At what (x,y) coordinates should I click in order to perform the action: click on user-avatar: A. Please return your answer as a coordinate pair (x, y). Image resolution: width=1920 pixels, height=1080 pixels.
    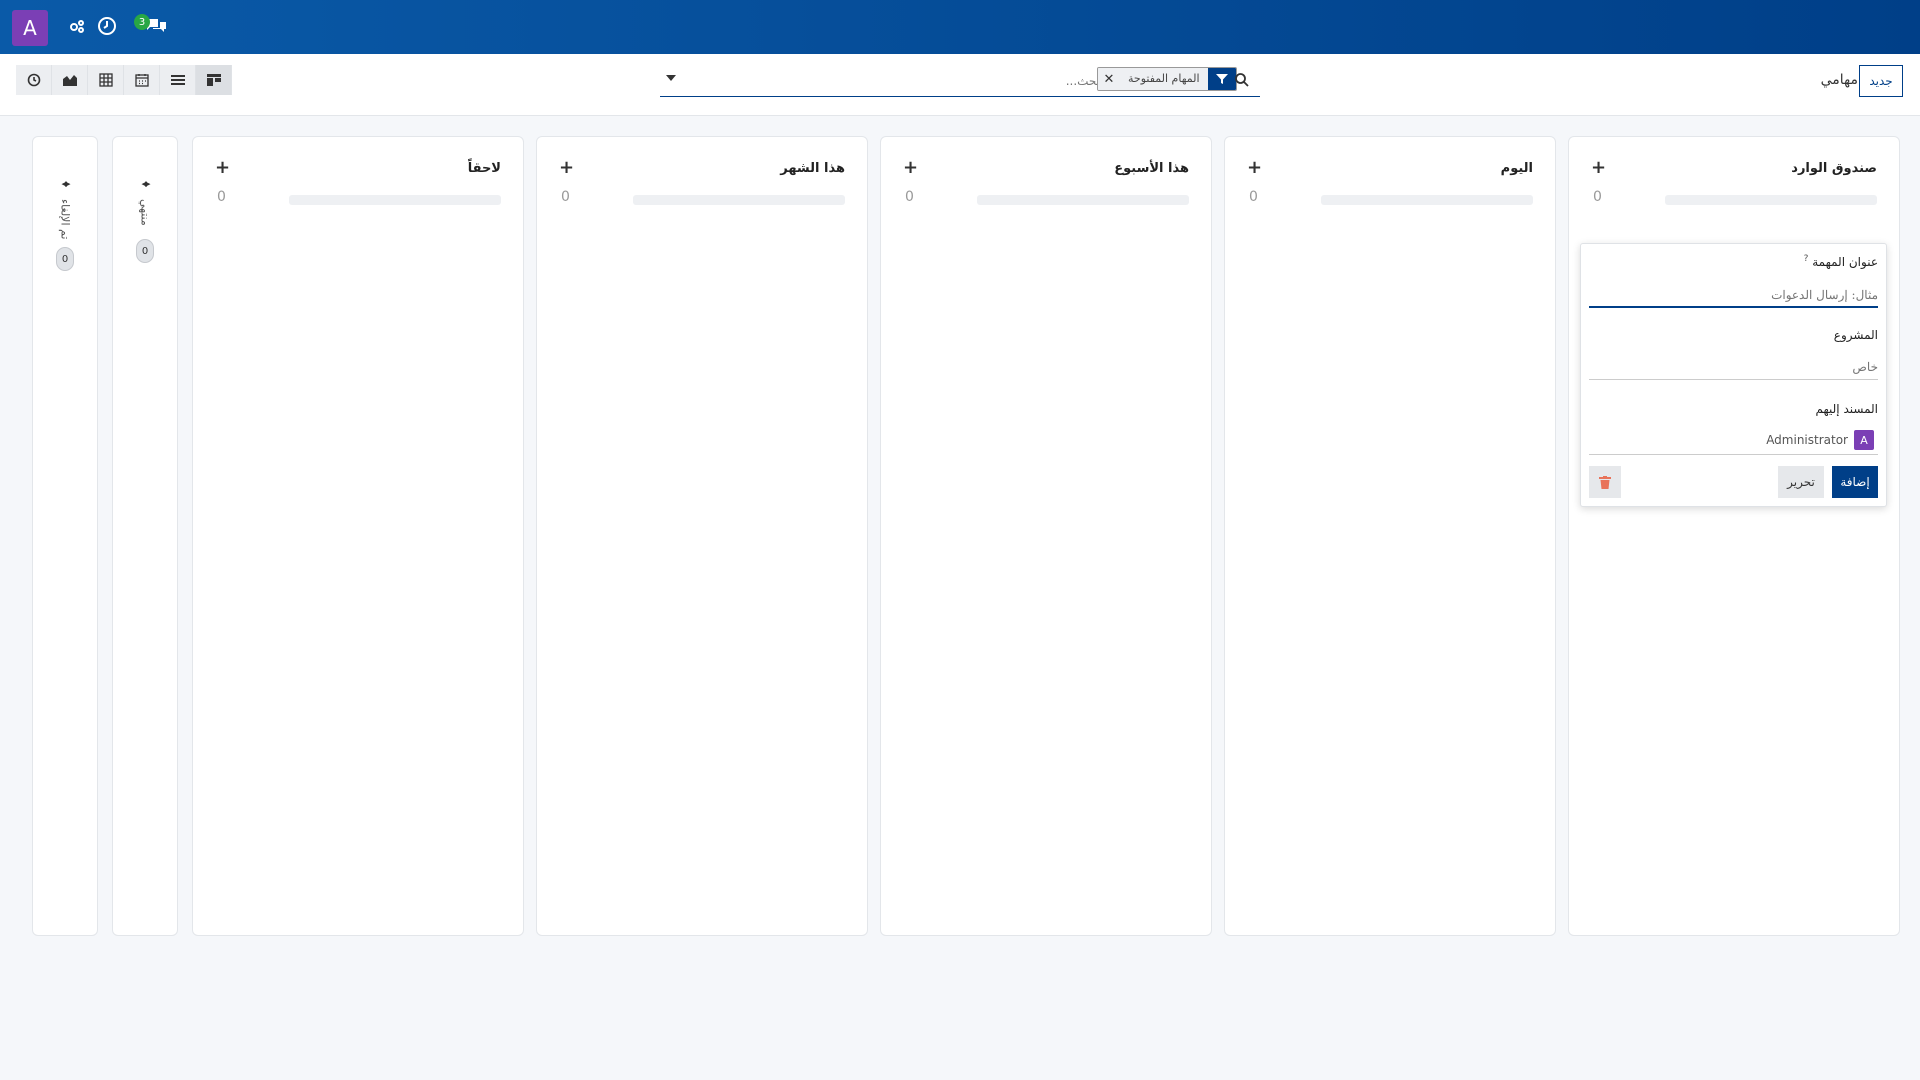
    Looking at the image, I should click on (30, 28).